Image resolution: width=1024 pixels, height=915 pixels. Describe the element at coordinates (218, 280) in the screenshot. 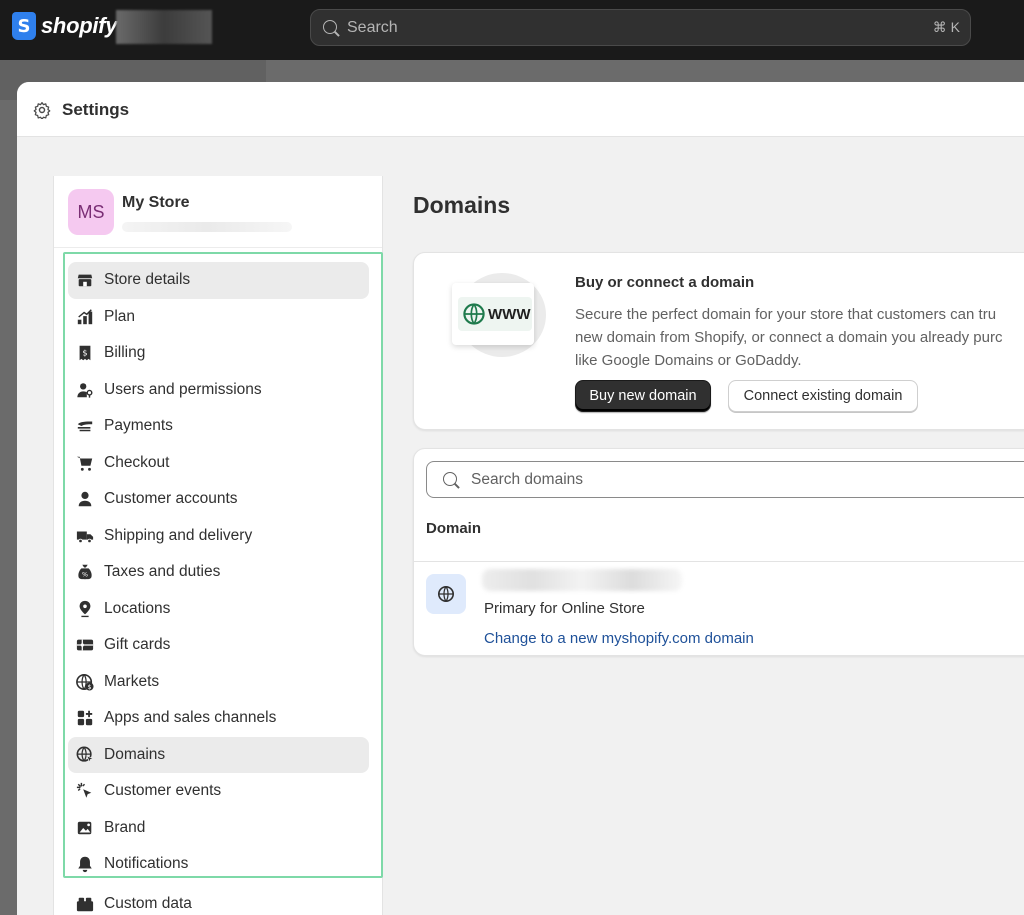

I see `sidebar-item-store-details: Store details` at that location.